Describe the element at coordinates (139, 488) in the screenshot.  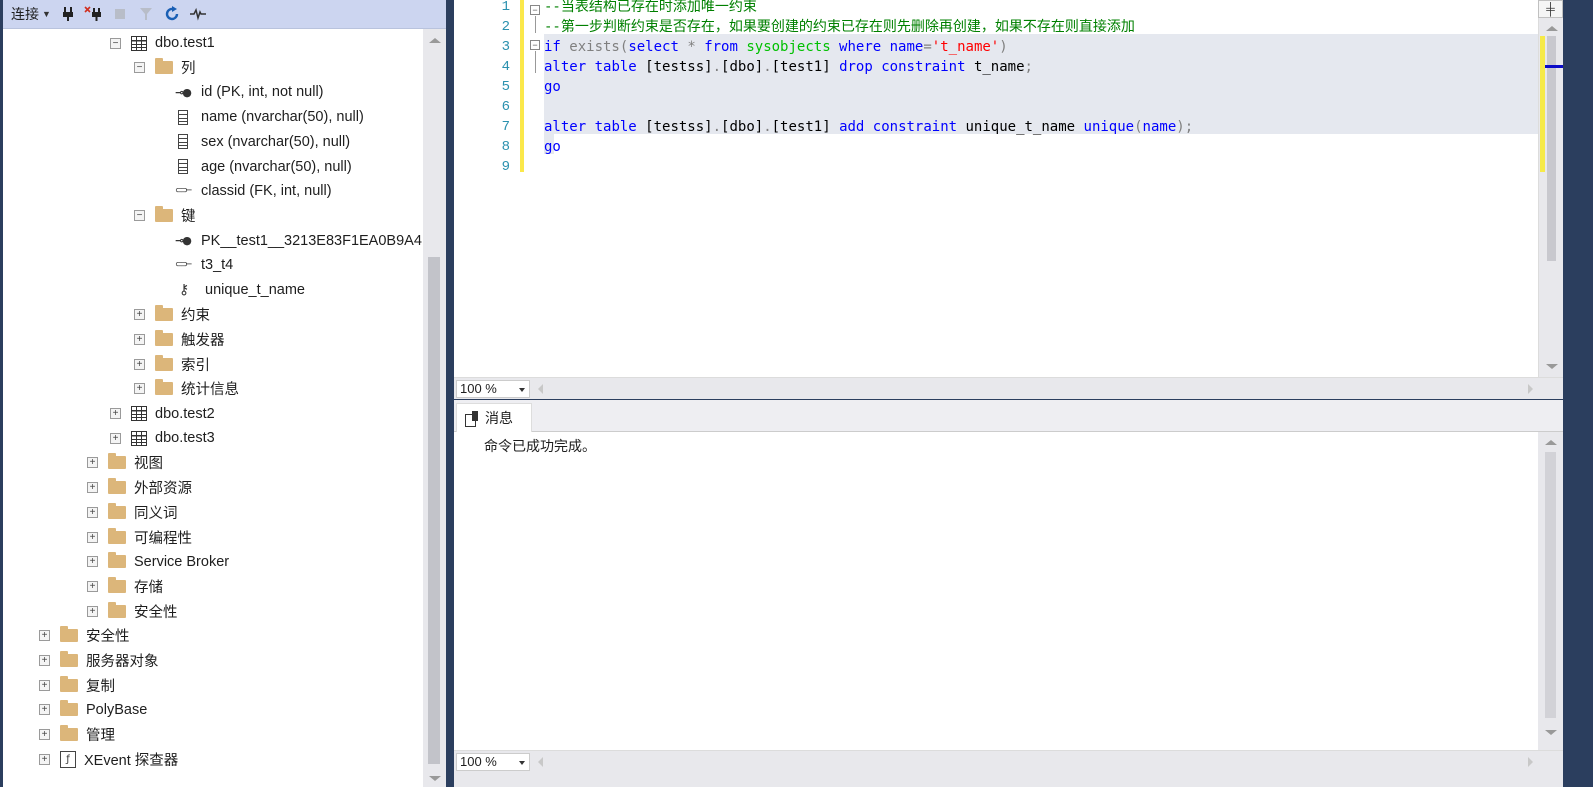
I see `tree-node: + 外部资源` at that location.